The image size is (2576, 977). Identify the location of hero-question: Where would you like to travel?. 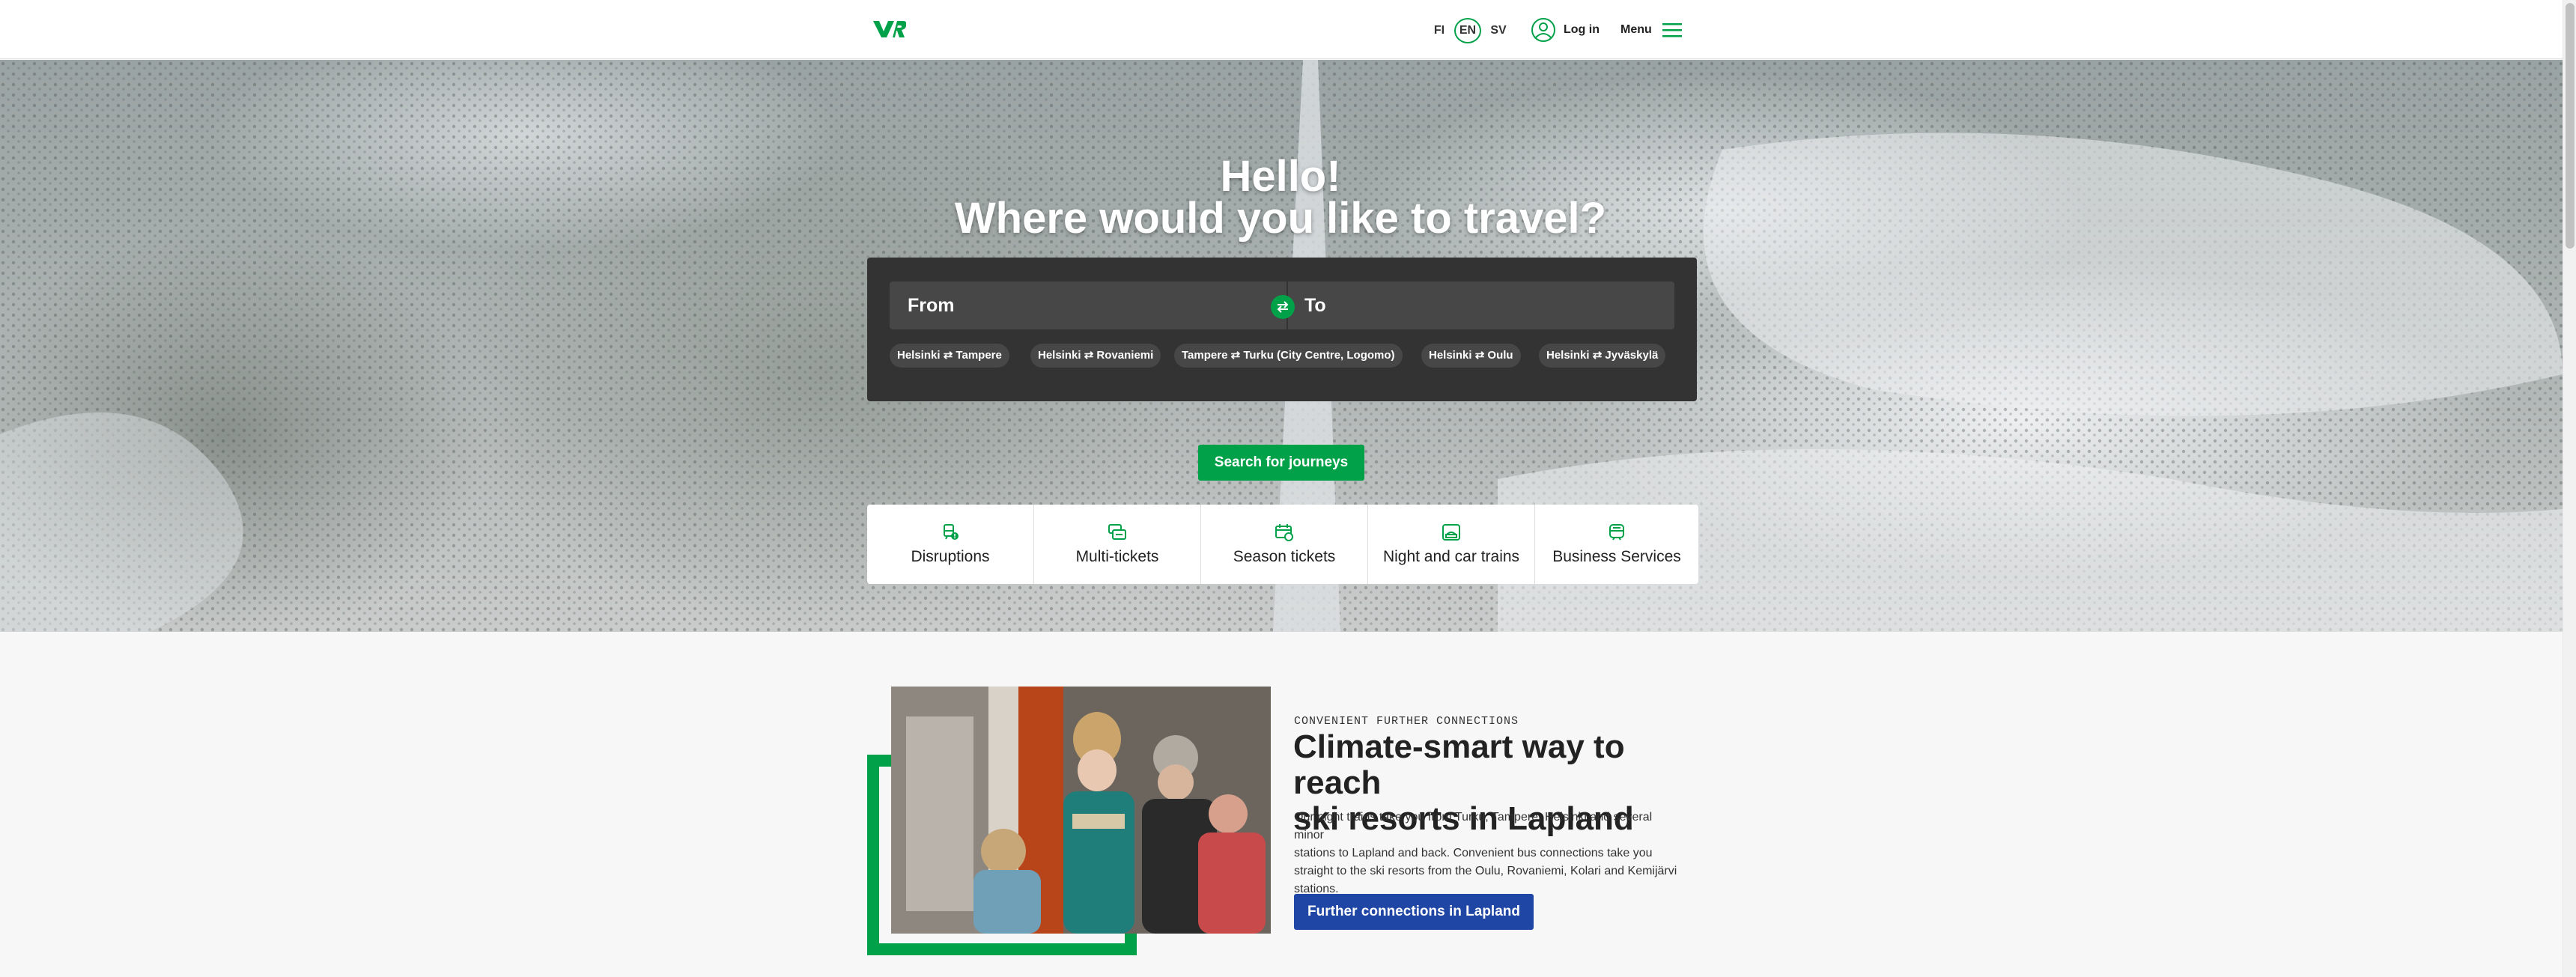
(1280, 218).